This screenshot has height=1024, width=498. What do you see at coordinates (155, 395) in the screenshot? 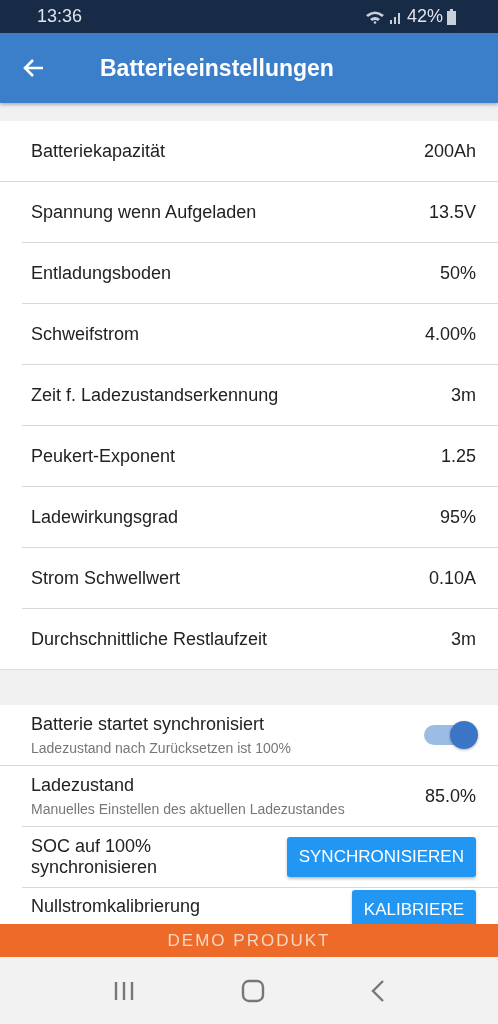
I see `setting-label: Zeit f. Ladezustandserkennung` at bounding box center [155, 395].